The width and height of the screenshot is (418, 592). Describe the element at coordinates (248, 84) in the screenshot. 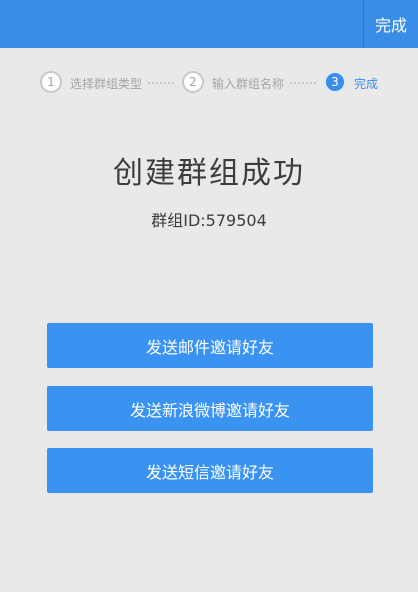

I see `step-2-label: 输入群组名称` at that location.